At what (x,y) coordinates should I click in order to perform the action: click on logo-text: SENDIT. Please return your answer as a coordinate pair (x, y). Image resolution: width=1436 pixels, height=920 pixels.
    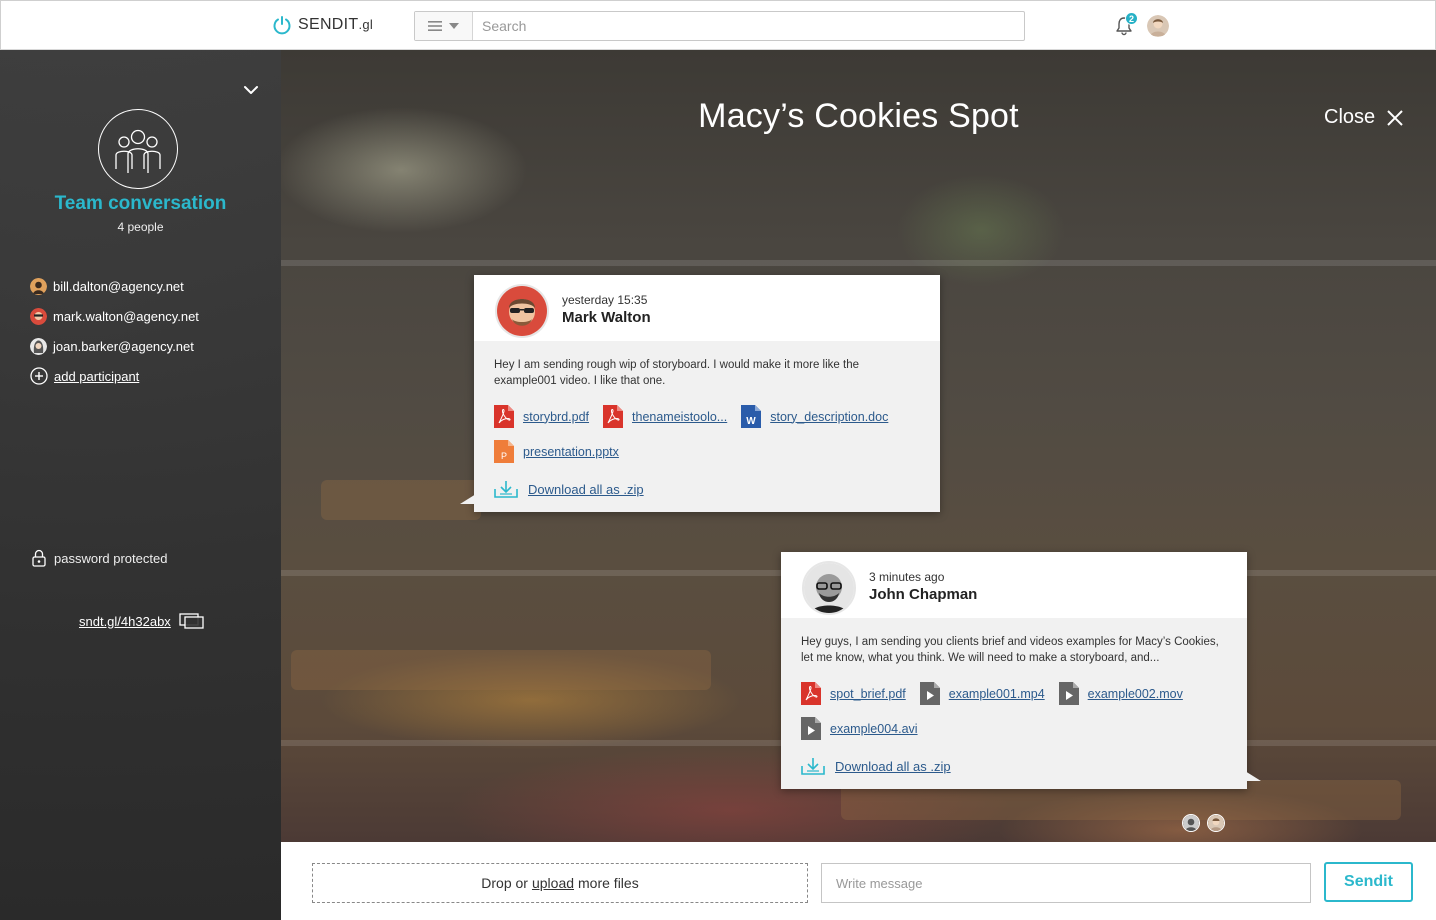
    Looking at the image, I should click on (328, 24).